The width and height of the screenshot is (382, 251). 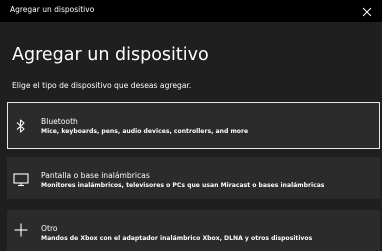 What do you see at coordinates (21, 126) in the screenshot?
I see `bluetooth-icon` at bounding box center [21, 126].